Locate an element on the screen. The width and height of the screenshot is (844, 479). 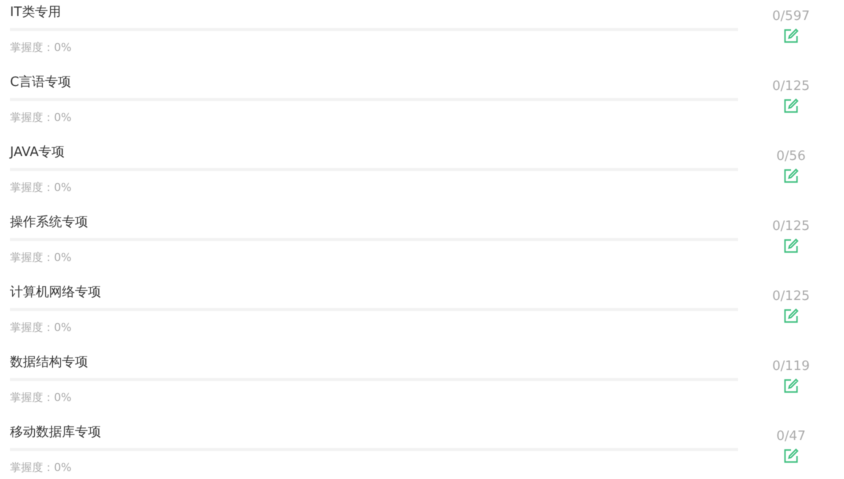
subject-title: 移动数据库专项 is located at coordinates (55, 433).